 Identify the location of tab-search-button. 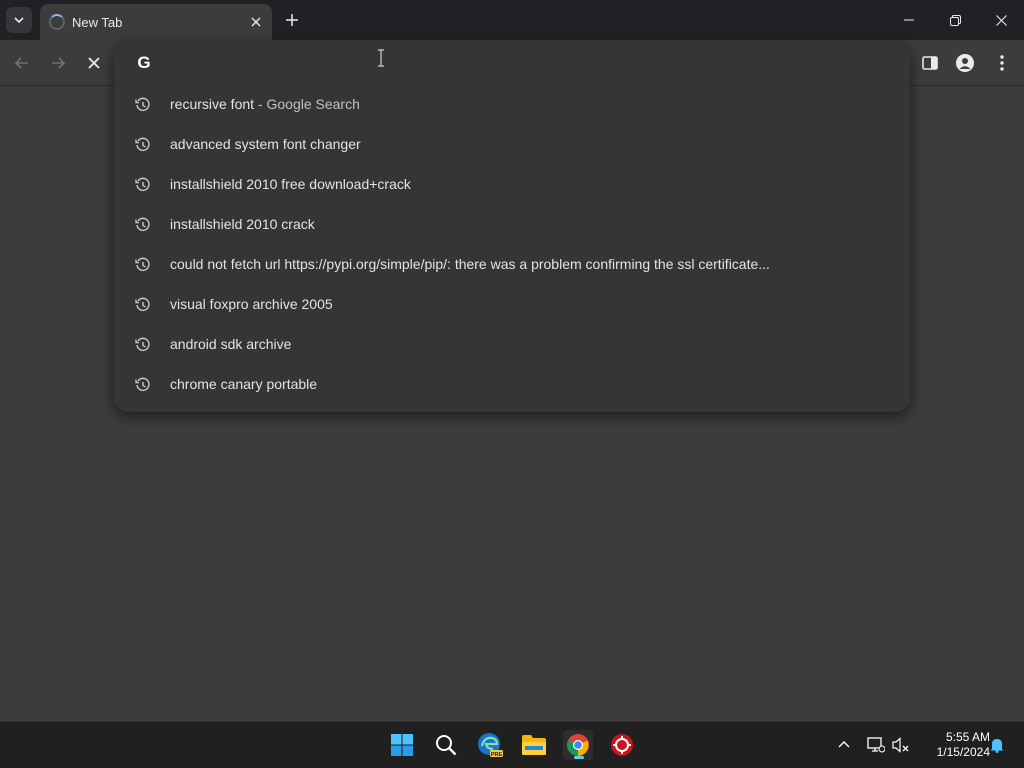
(19, 20).